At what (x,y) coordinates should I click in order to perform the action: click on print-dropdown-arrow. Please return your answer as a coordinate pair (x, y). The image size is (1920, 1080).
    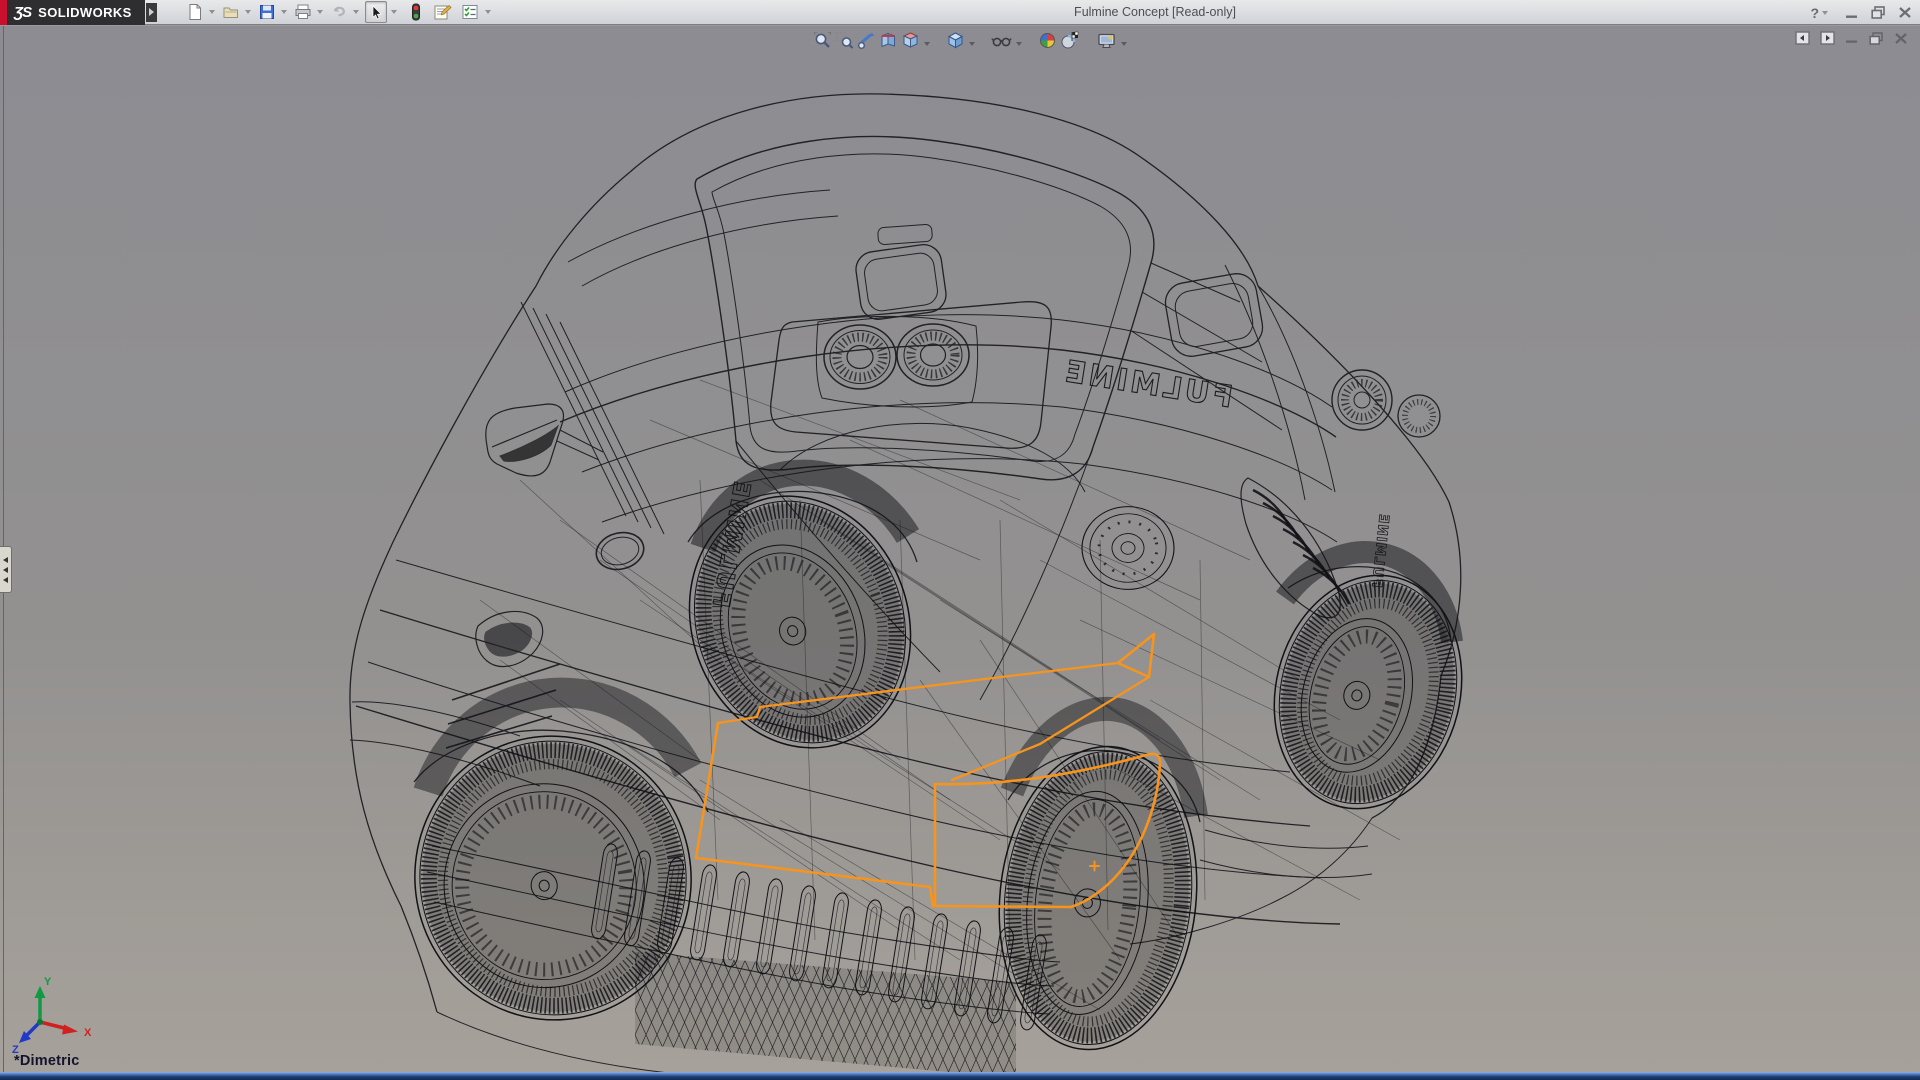
    Looking at the image, I should click on (319, 12).